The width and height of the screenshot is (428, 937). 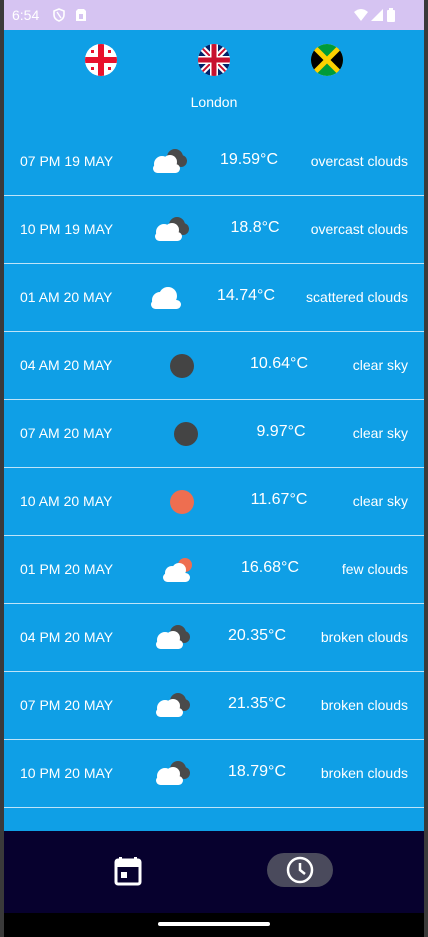 What do you see at coordinates (67, 161) in the screenshot?
I see `forecast-time: 07 PM 19 MAY` at bounding box center [67, 161].